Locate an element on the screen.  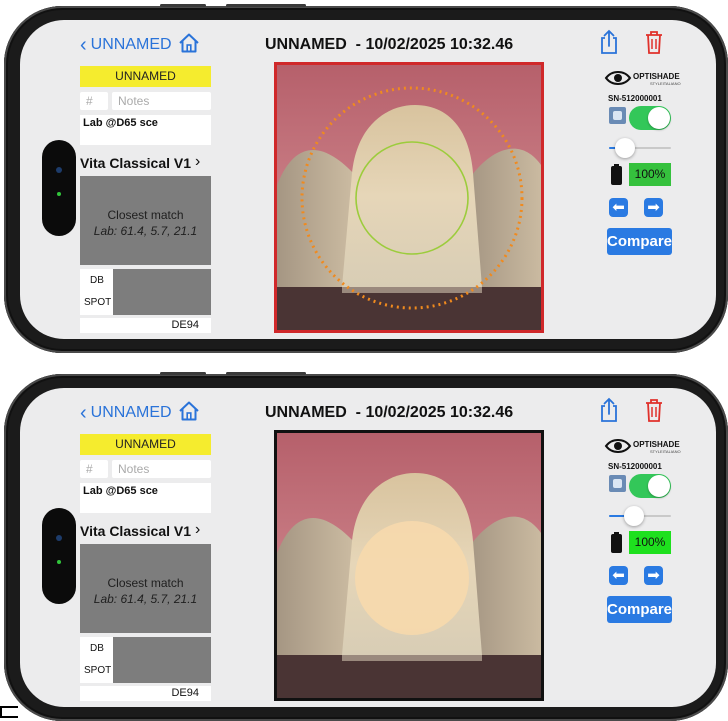
measurement-overlay is located at coordinates (412, 578).